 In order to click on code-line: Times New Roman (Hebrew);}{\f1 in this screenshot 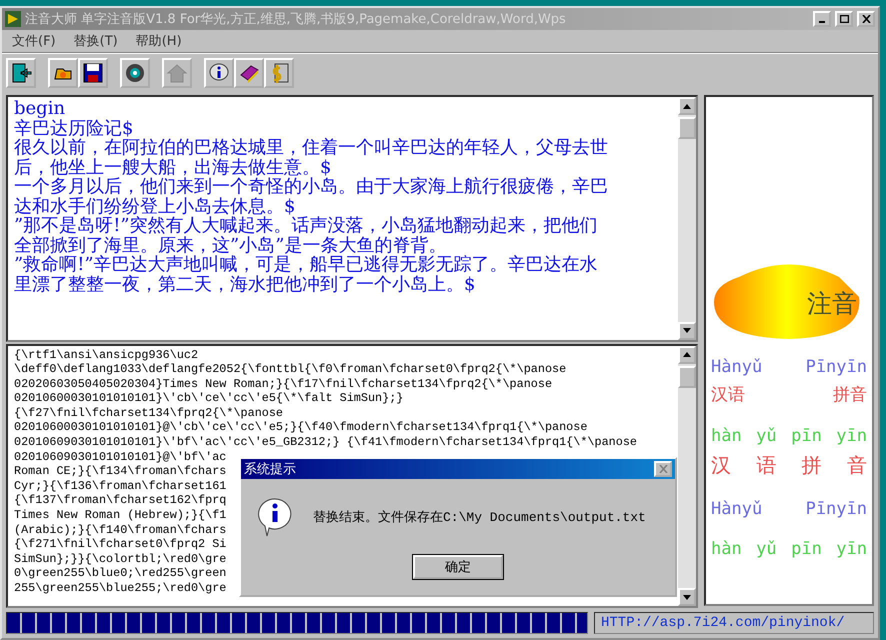, I will do `click(120, 515)`.